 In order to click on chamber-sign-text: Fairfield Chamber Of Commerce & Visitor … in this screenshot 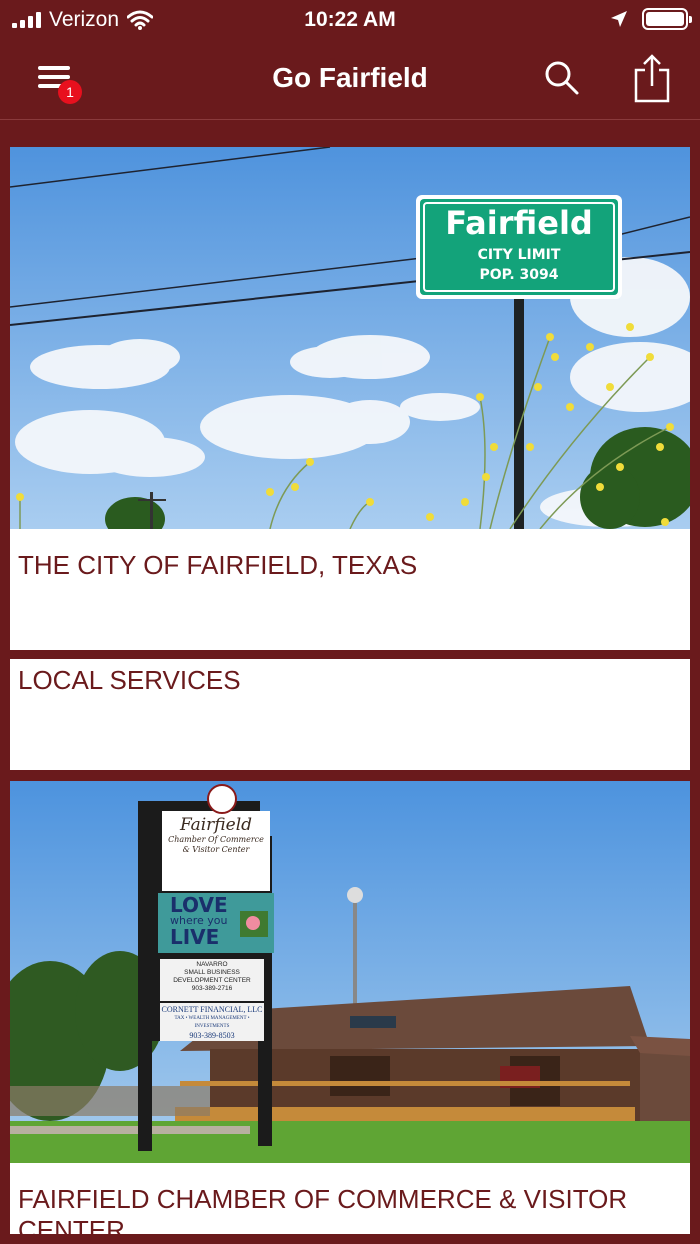, I will do `click(216, 835)`.